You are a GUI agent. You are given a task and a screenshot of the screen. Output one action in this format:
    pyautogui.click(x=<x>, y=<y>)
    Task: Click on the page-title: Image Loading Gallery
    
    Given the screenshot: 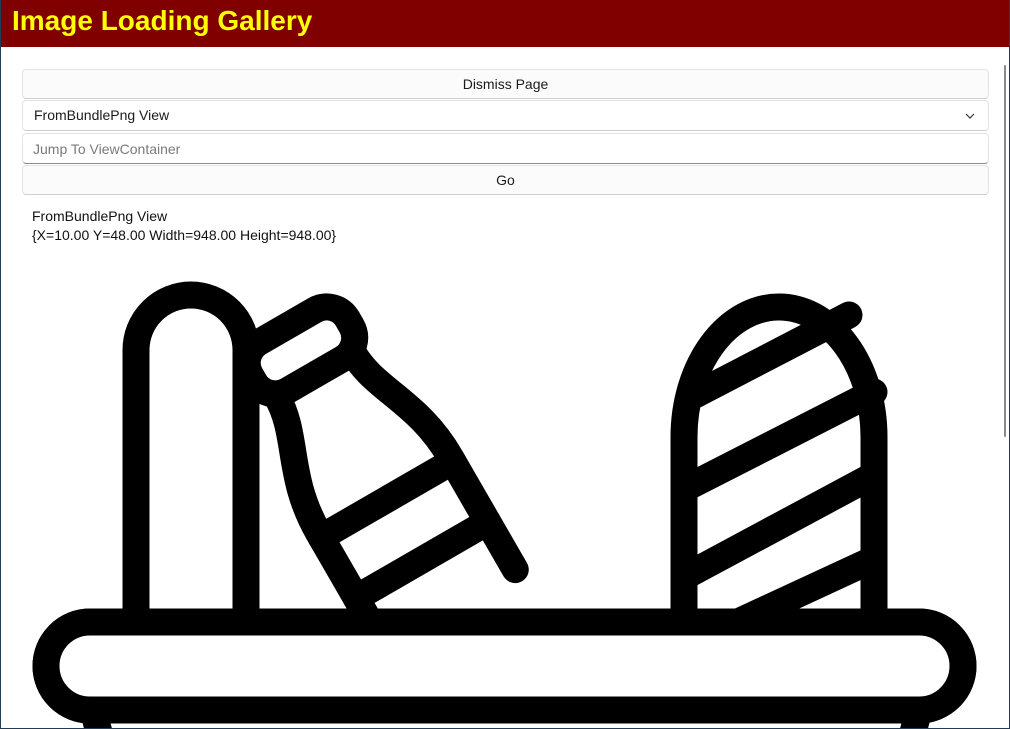 What is the action you would take?
    pyautogui.click(x=162, y=20)
    